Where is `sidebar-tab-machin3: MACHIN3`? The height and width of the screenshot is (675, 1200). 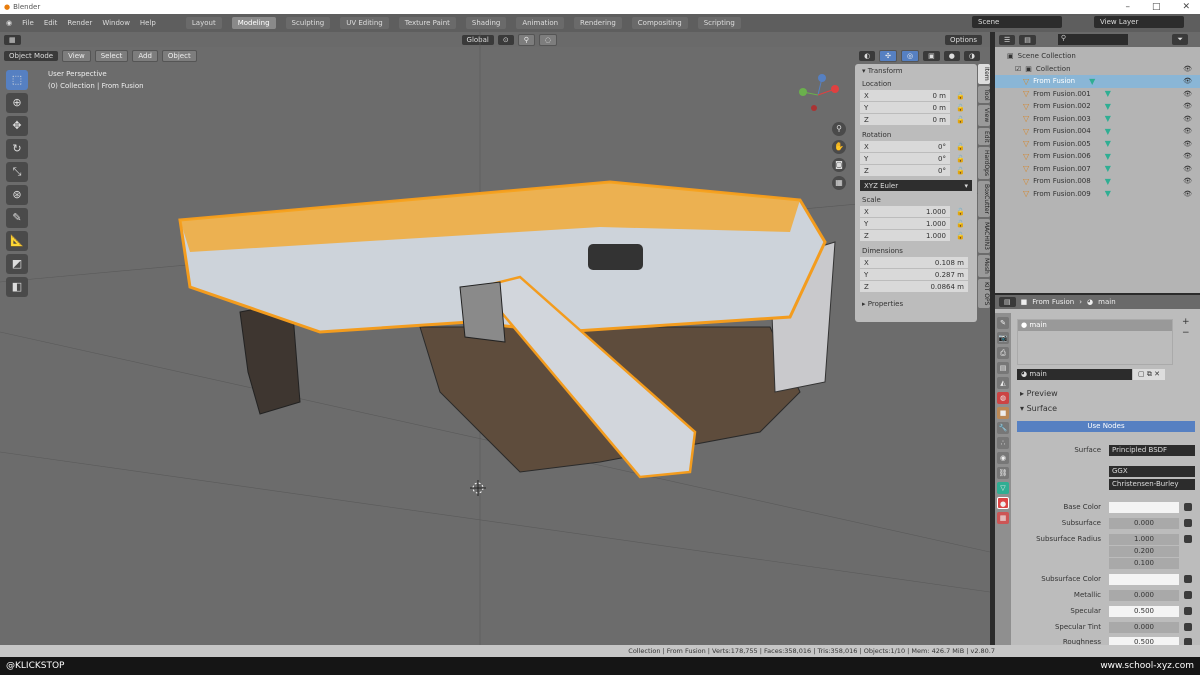 sidebar-tab-machin3: MACHIN3 is located at coordinates (984, 236).